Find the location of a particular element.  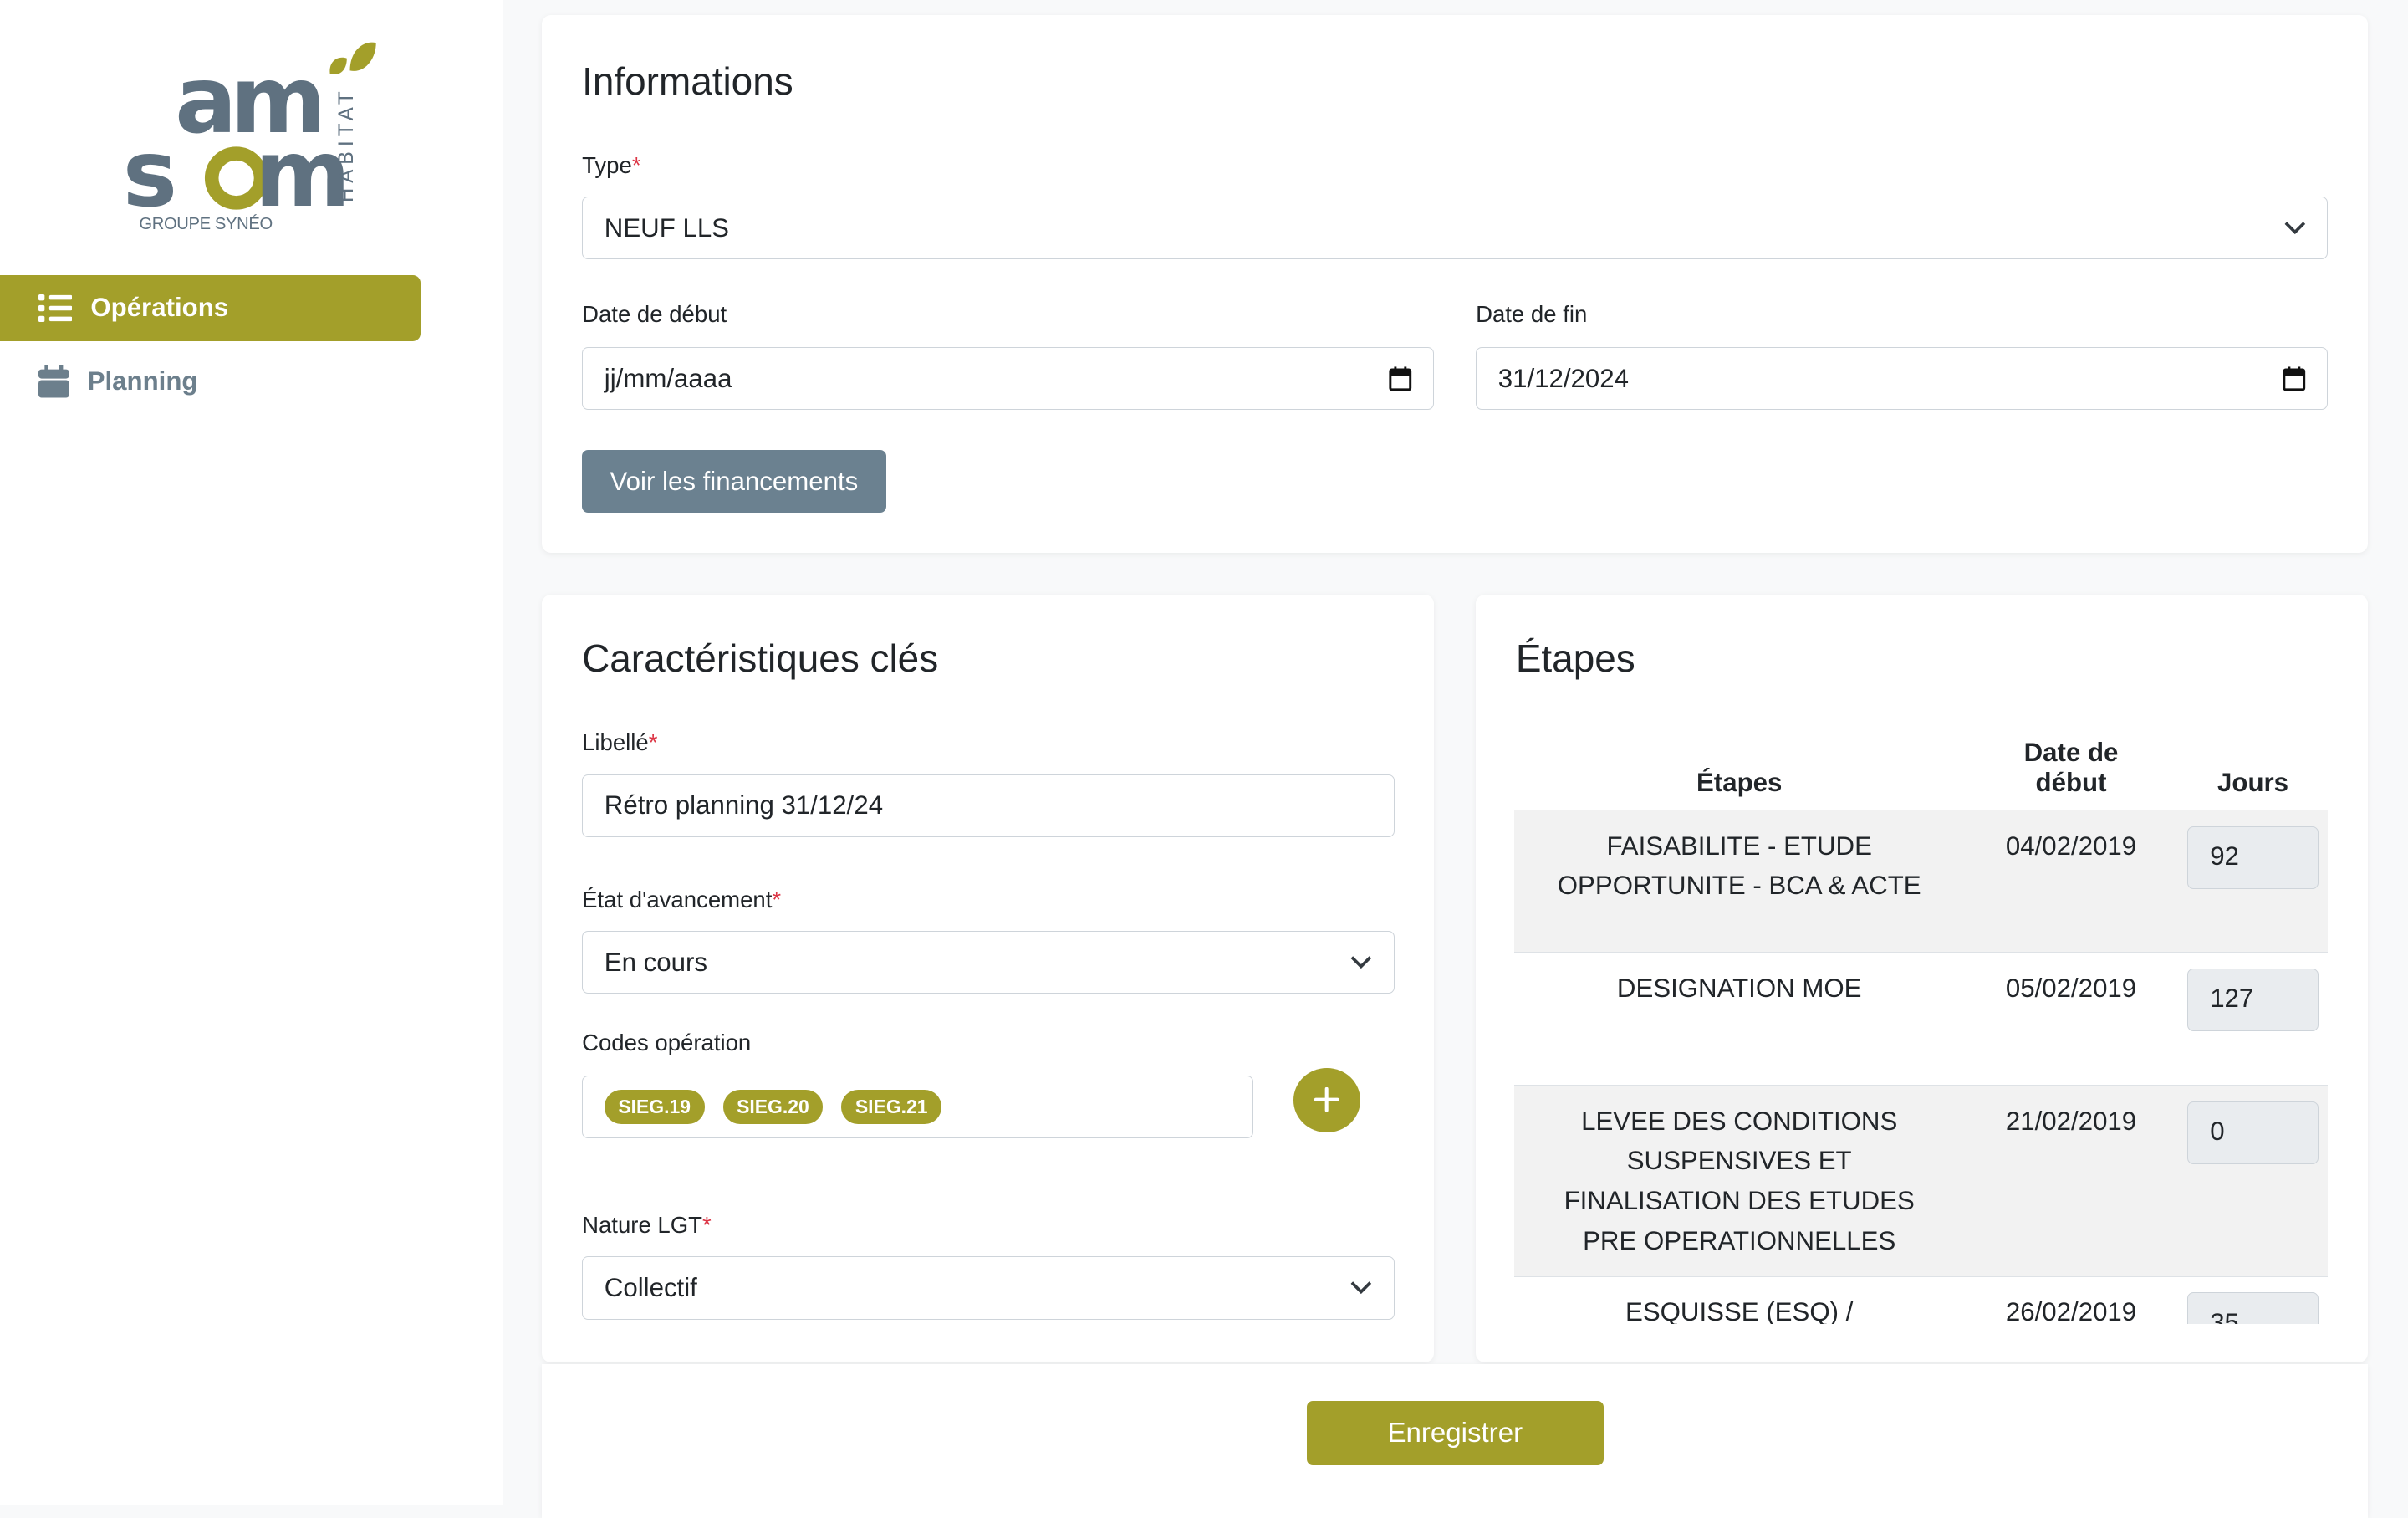

codes-input: SIEG.19 SIEG.20 SIEG.21 is located at coordinates (918, 1106).